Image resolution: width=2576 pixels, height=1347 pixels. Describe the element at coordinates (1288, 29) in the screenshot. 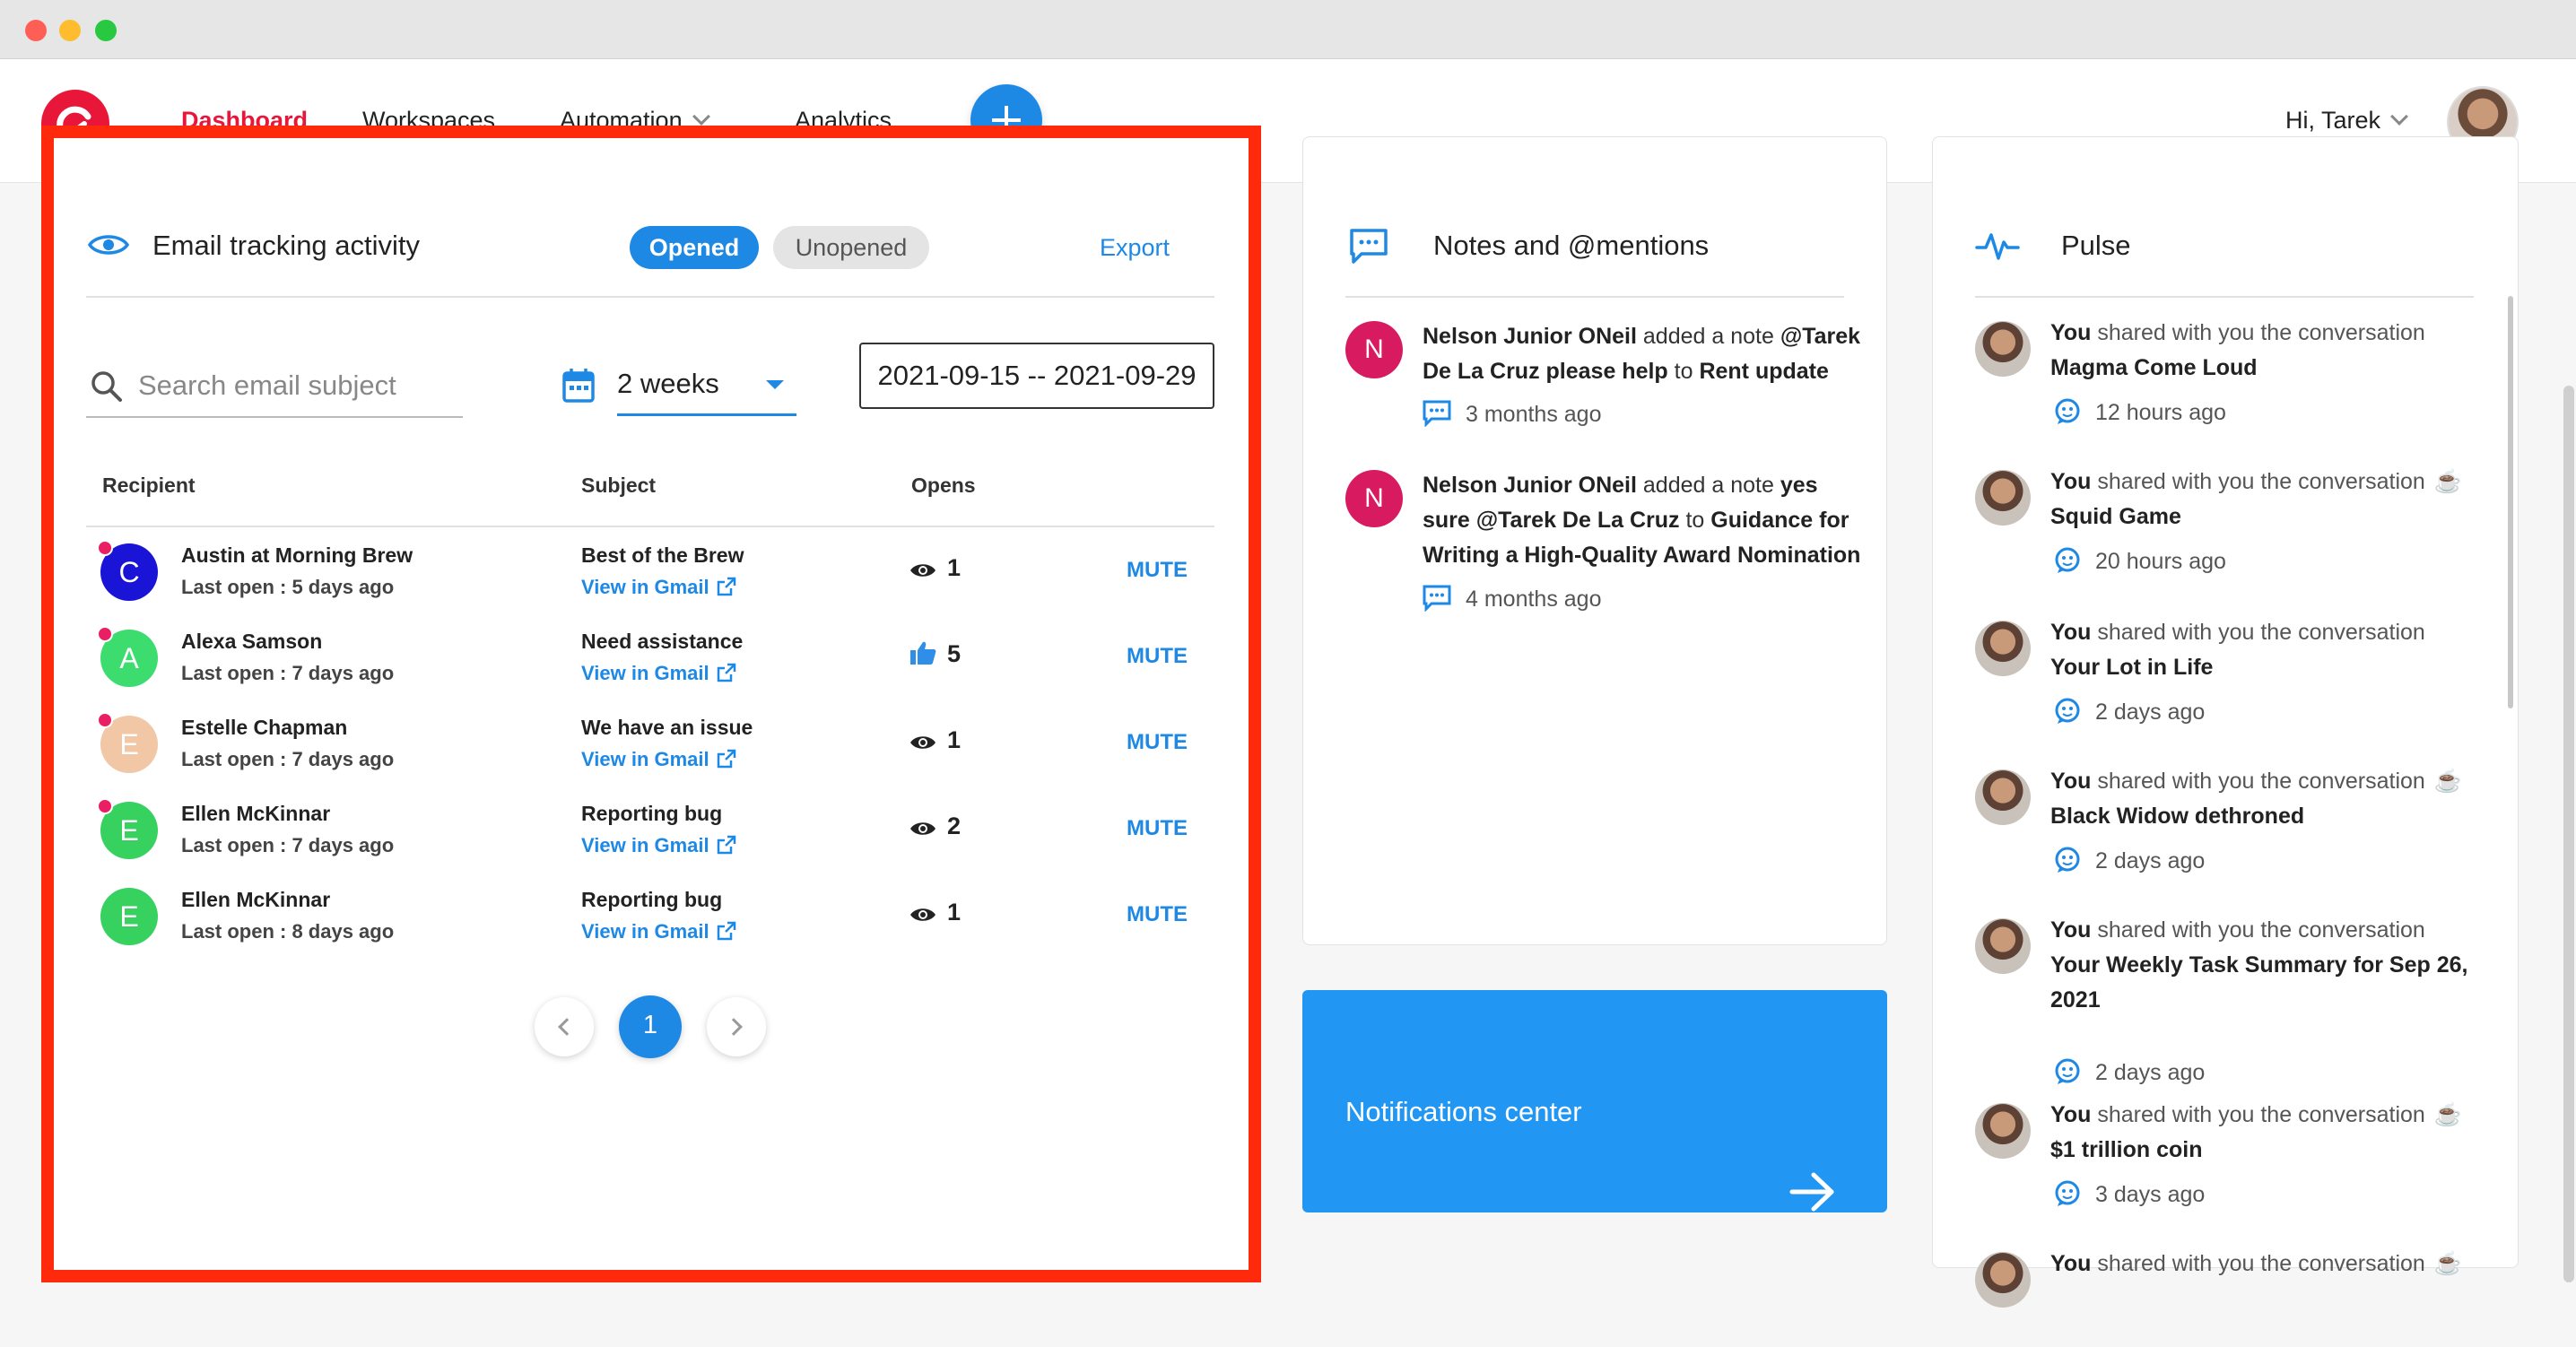

I see `window-titlebar` at that location.